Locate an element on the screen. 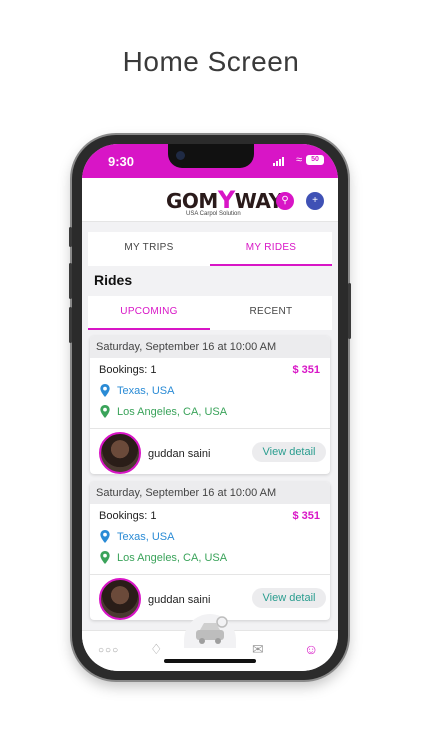  plus-icon: + is located at coordinates (315, 200).